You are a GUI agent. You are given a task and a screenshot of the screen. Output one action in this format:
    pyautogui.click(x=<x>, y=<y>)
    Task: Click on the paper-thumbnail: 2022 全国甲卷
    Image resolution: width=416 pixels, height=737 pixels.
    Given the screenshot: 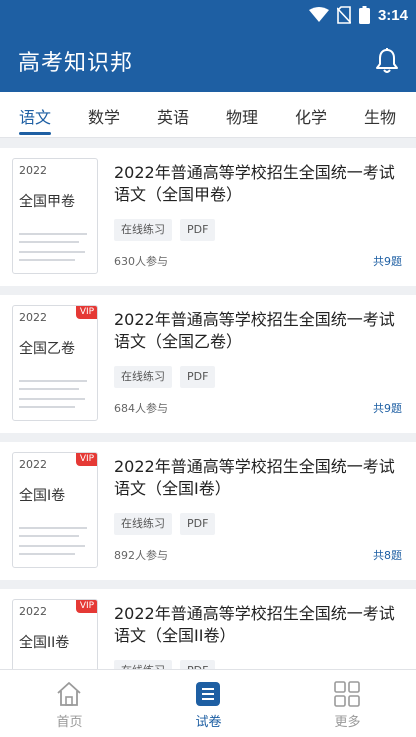 What is the action you would take?
    pyautogui.click(x=55, y=216)
    